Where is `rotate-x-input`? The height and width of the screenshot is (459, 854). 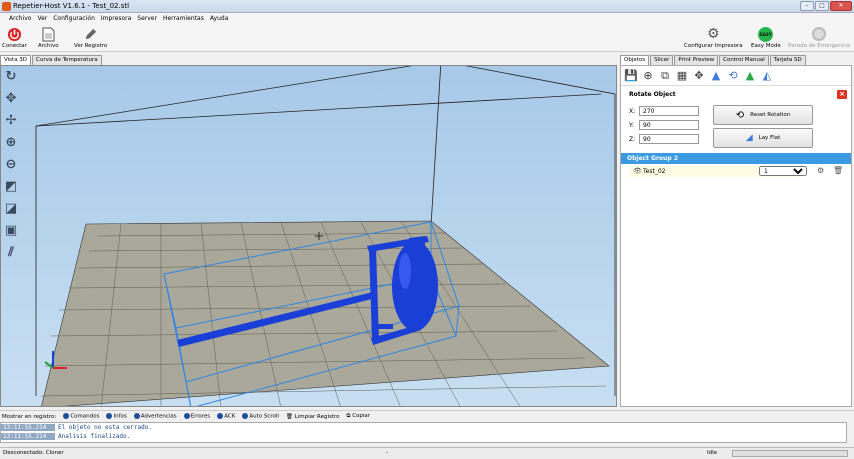 rotate-x-input is located at coordinates (669, 111).